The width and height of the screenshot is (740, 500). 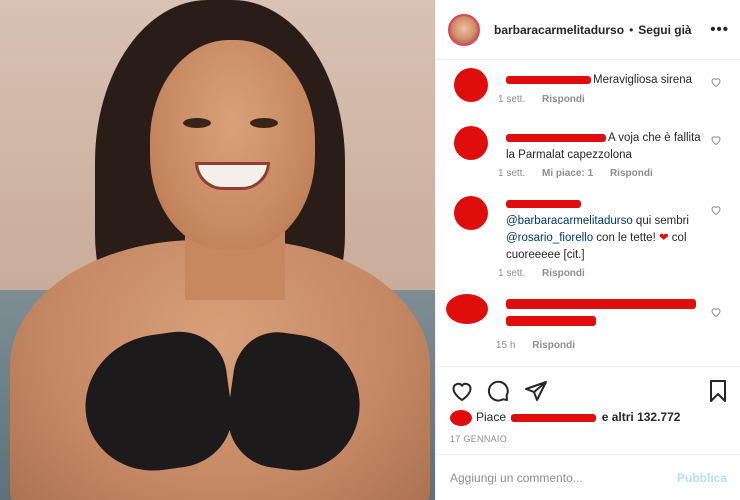 I want to click on photo-eye-left, so click(x=197, y=123).